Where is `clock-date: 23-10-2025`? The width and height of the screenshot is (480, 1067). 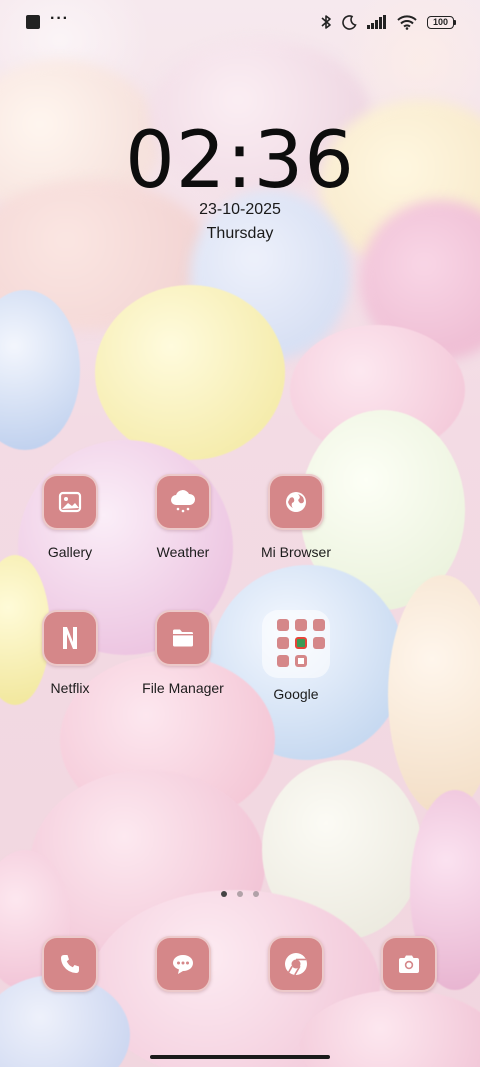 clock-date: 23-10-2025 is located at coordinates (240, 209).